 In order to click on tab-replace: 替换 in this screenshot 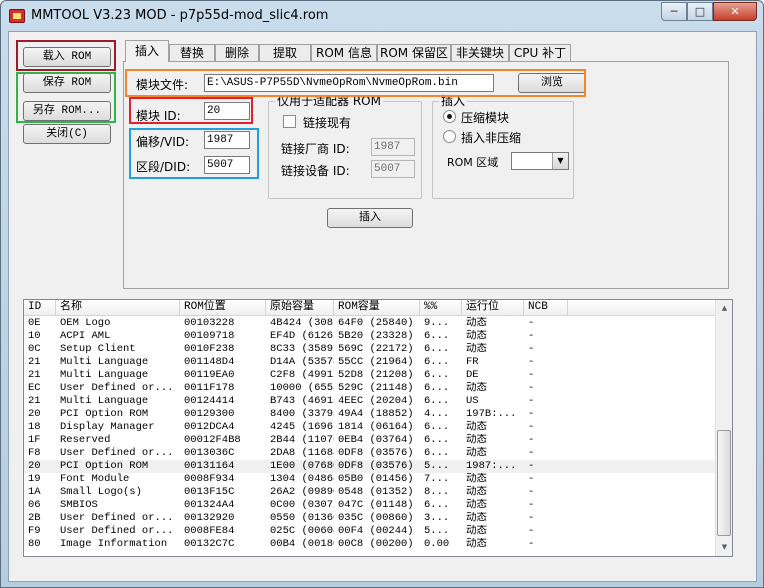, I will do `click(192, 53)`.